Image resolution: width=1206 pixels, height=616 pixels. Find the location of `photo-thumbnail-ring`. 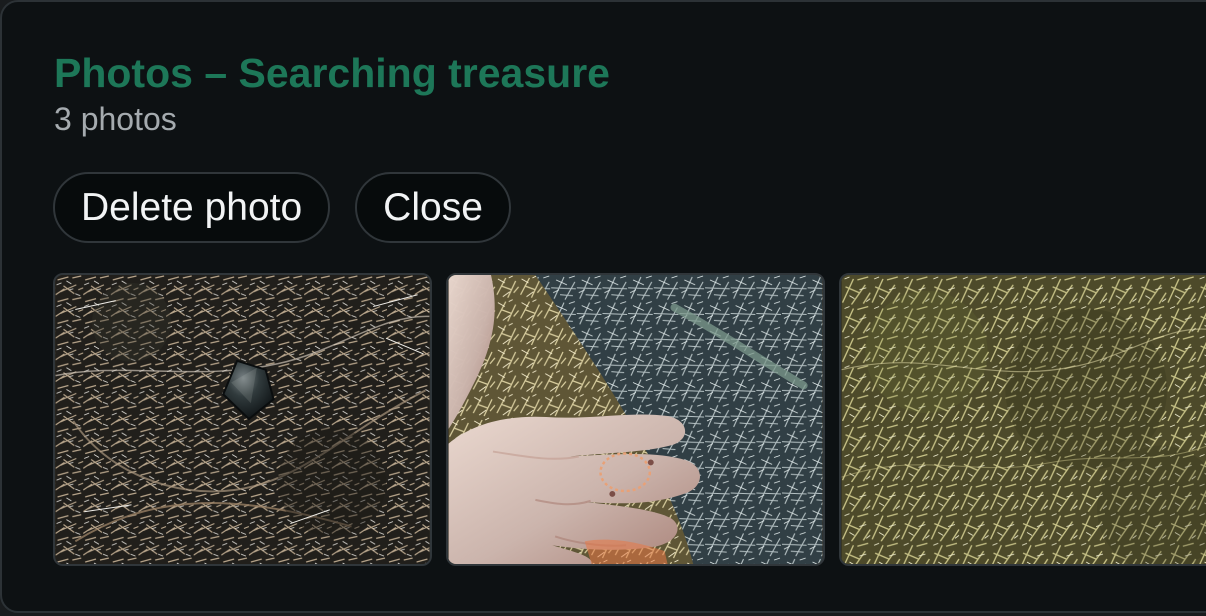

photo-thumbnail-ring is located at coordinates (635, 419).